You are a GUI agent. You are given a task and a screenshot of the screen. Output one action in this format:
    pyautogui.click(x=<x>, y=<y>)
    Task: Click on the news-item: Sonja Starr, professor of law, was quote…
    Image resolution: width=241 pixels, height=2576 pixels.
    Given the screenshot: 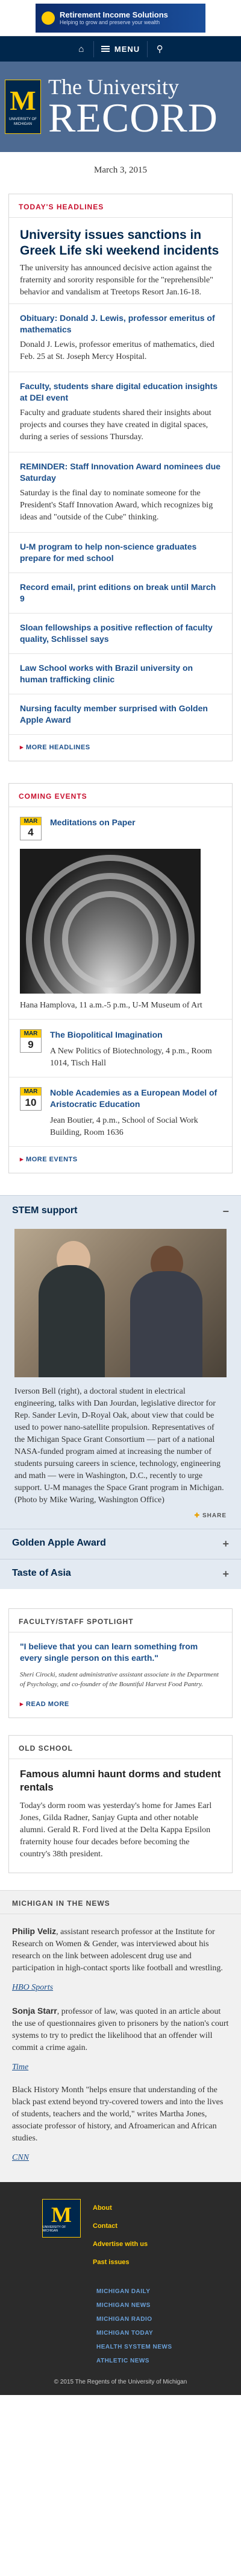 What is the action you would take?
    pyautogui.click(x=120, y=2033)
    